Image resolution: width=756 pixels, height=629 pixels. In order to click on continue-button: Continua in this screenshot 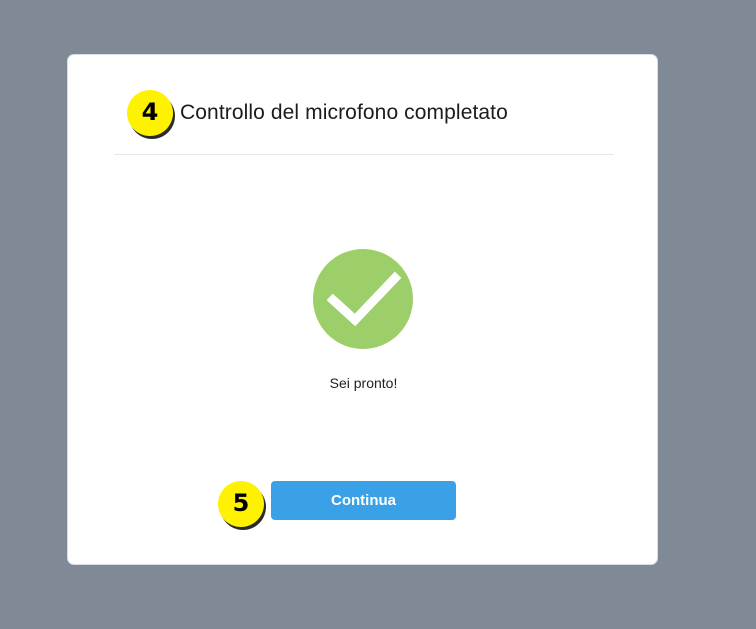, I will do `click(363, 500)`.